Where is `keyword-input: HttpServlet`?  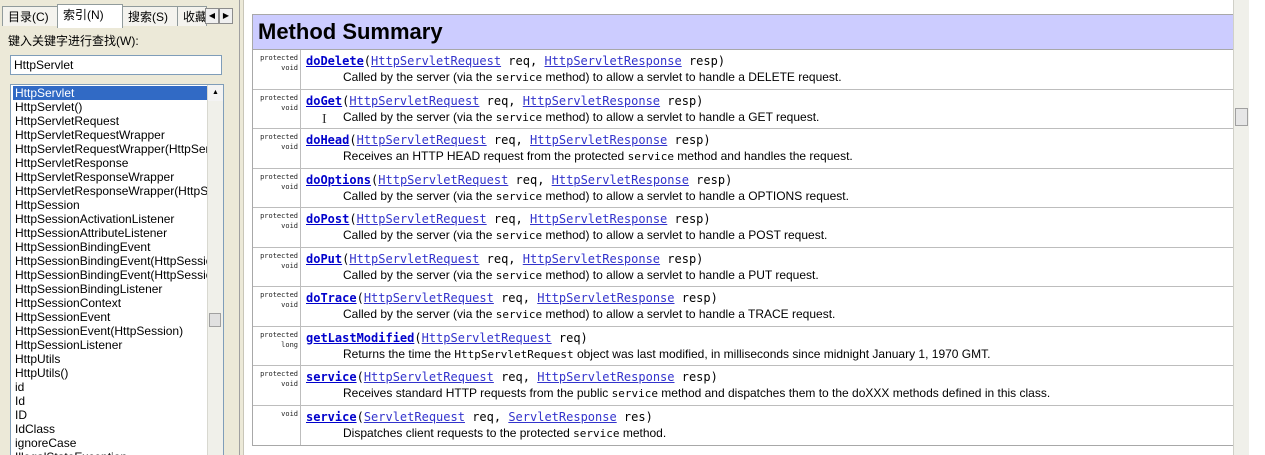
keyword-input: HttpServlet is located at coordinates (116, 65).